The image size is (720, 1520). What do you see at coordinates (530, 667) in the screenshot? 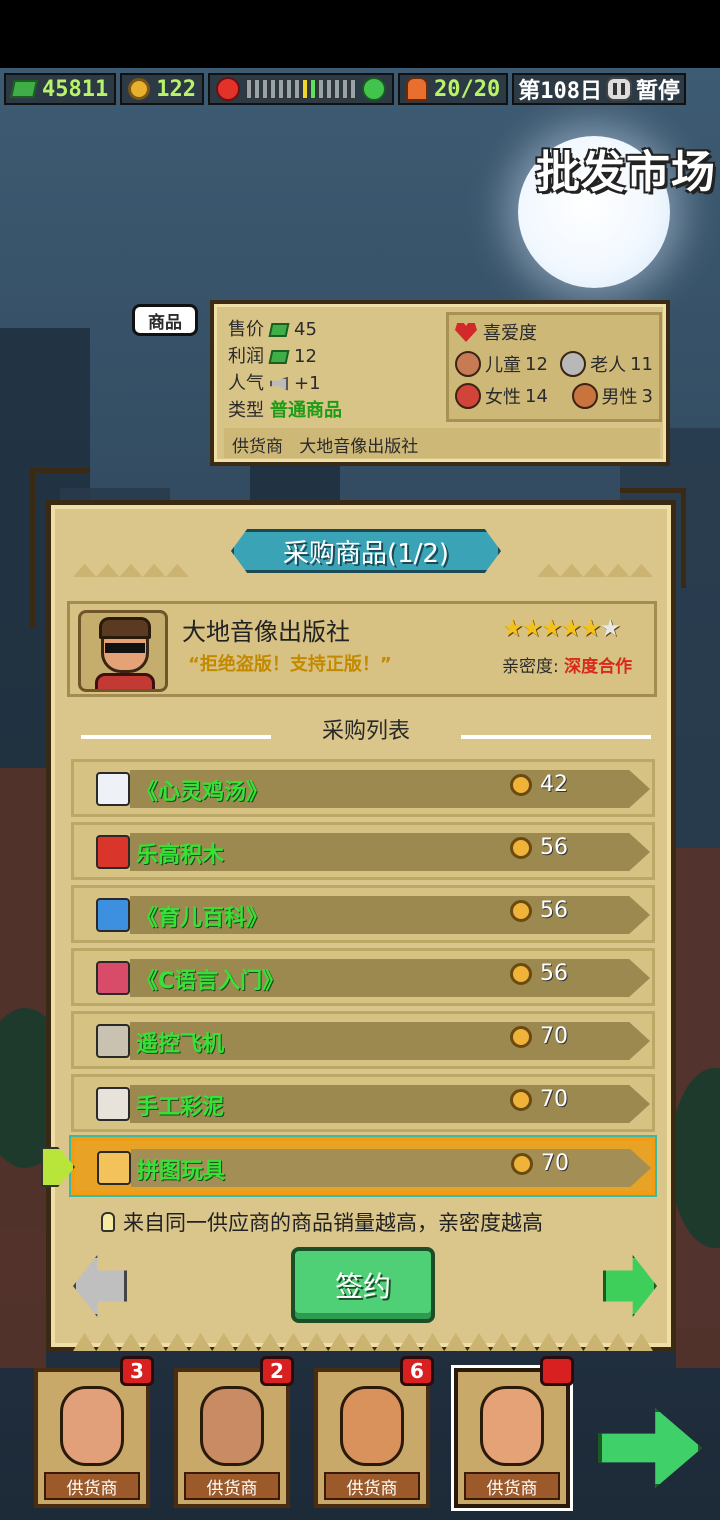
I see `closeness-label: 亲密度:` at bounding box center [530, 667].